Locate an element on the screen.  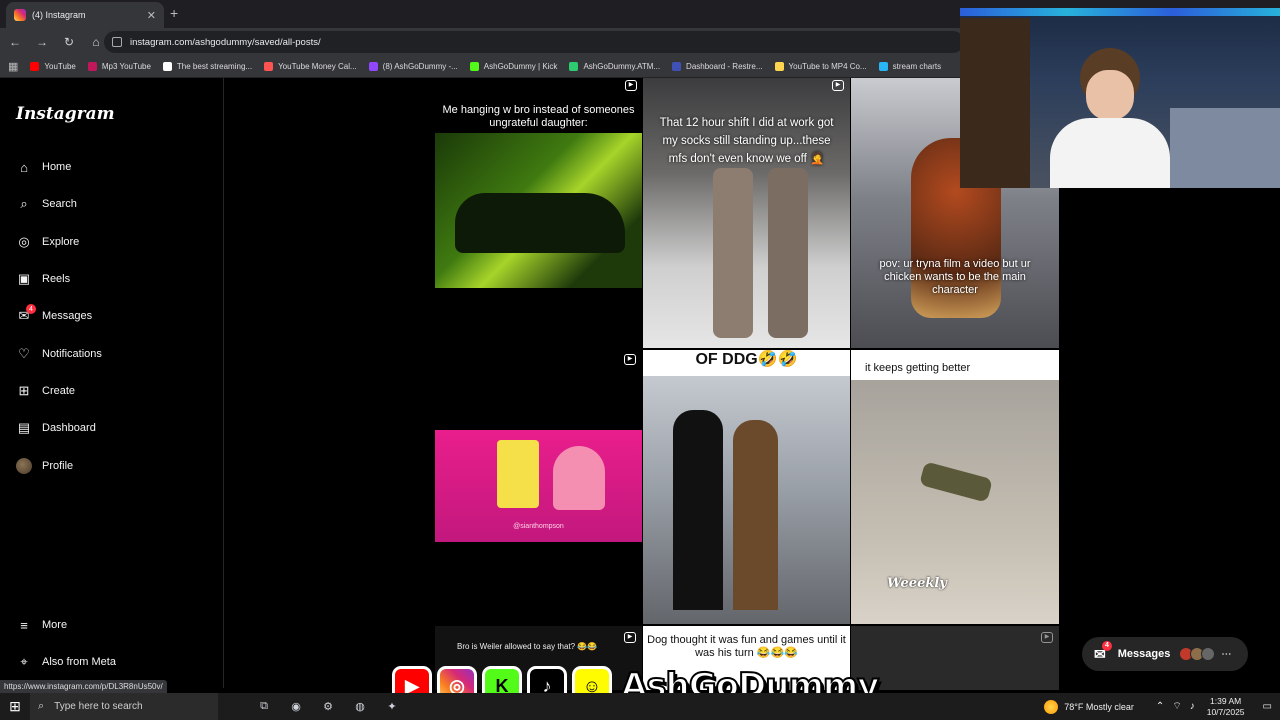
explore-icon: ◎ is located at coordinates (24, 241).